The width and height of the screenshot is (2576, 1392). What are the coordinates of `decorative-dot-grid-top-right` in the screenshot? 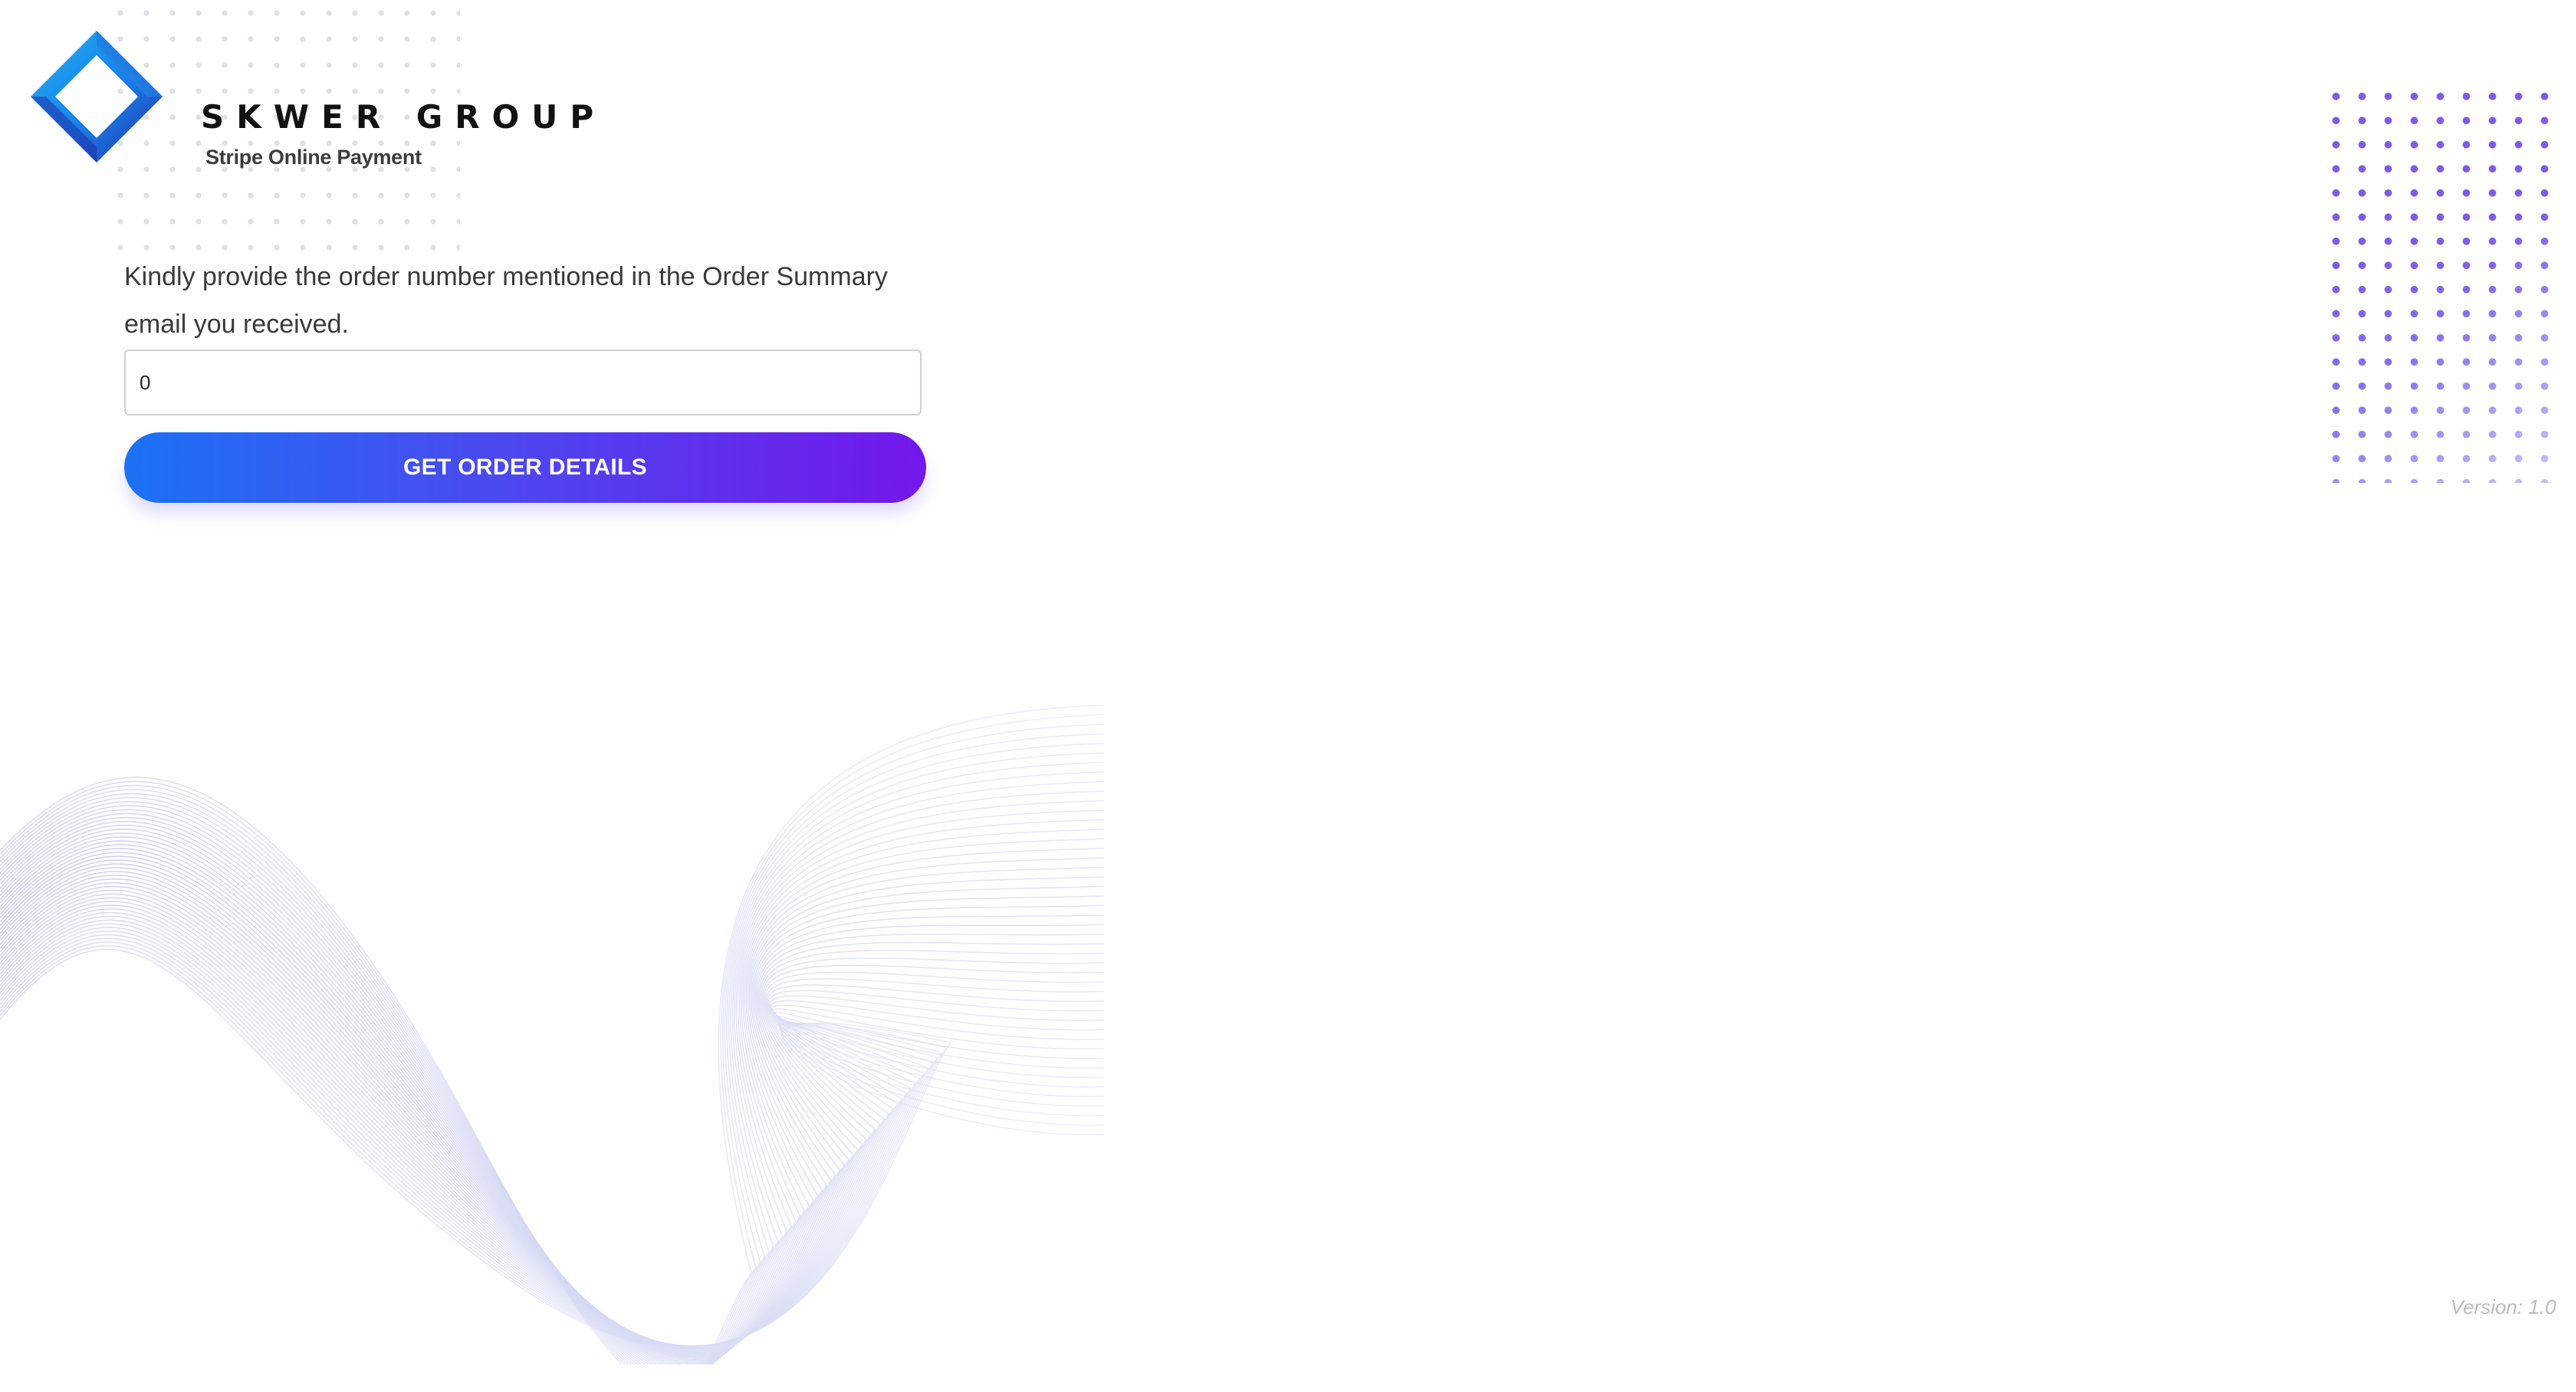 It's located at (2441, 283).